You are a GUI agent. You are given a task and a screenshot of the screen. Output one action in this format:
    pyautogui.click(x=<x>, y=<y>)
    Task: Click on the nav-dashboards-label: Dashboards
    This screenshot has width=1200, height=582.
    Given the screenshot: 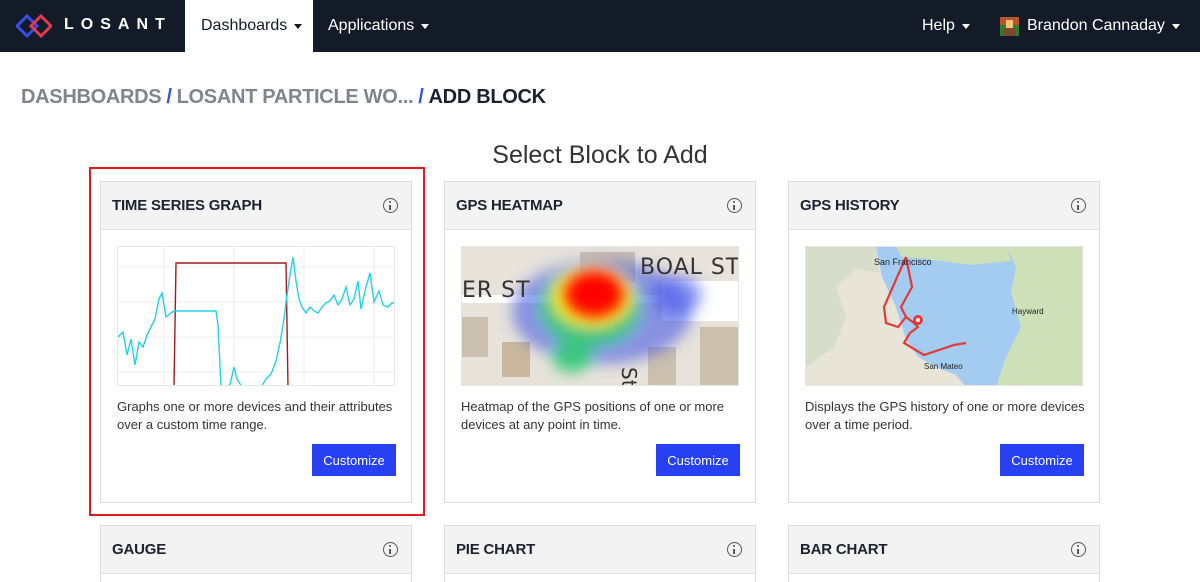 What is the action you would take?
    pyautogui.click(x=244, y=25)
    